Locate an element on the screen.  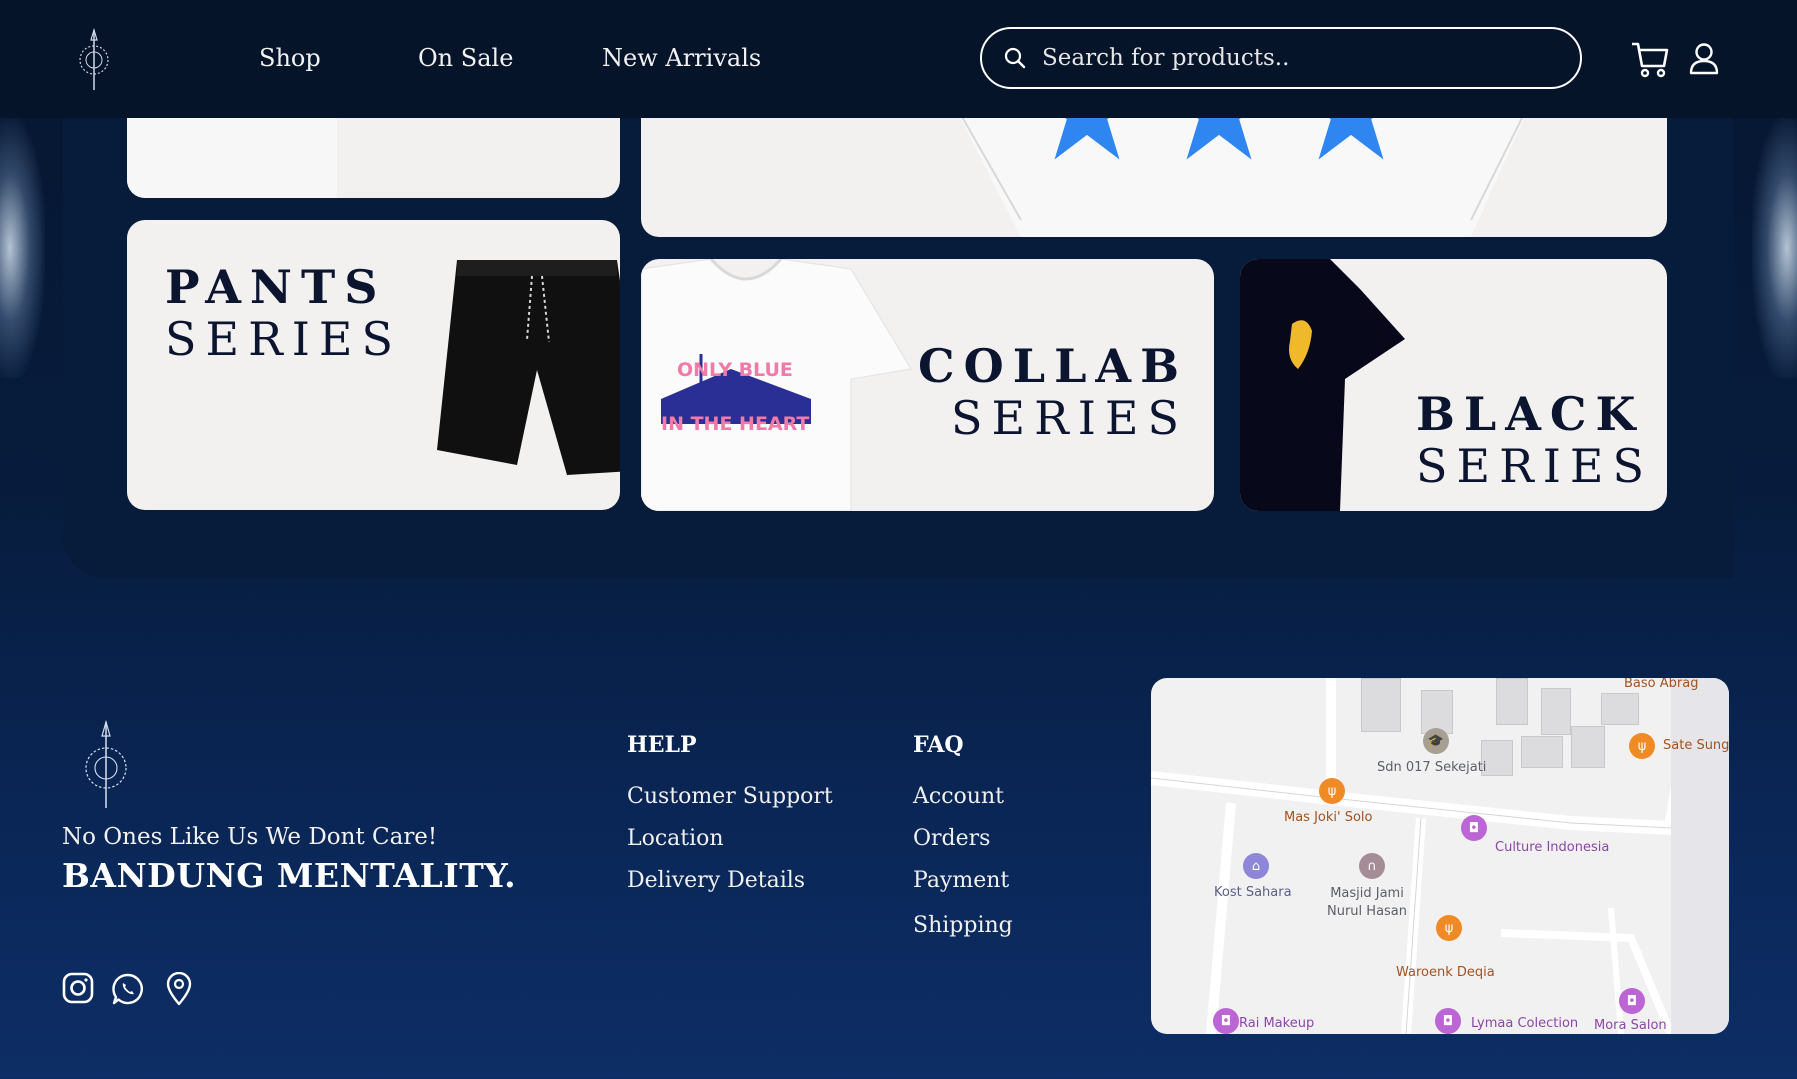
user-icon is located at coordinates (1704, 59).